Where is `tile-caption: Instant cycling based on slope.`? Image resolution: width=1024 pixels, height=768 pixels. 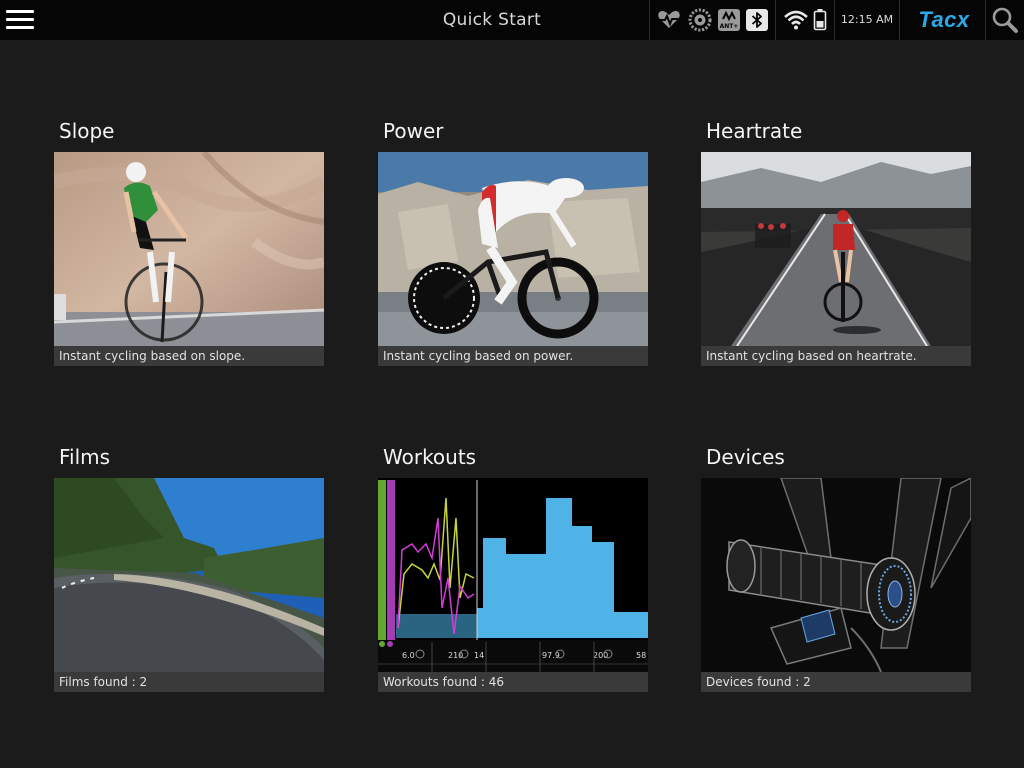 tile-caption: Instant cycling based on slope. is located at coordinates (189, 356).